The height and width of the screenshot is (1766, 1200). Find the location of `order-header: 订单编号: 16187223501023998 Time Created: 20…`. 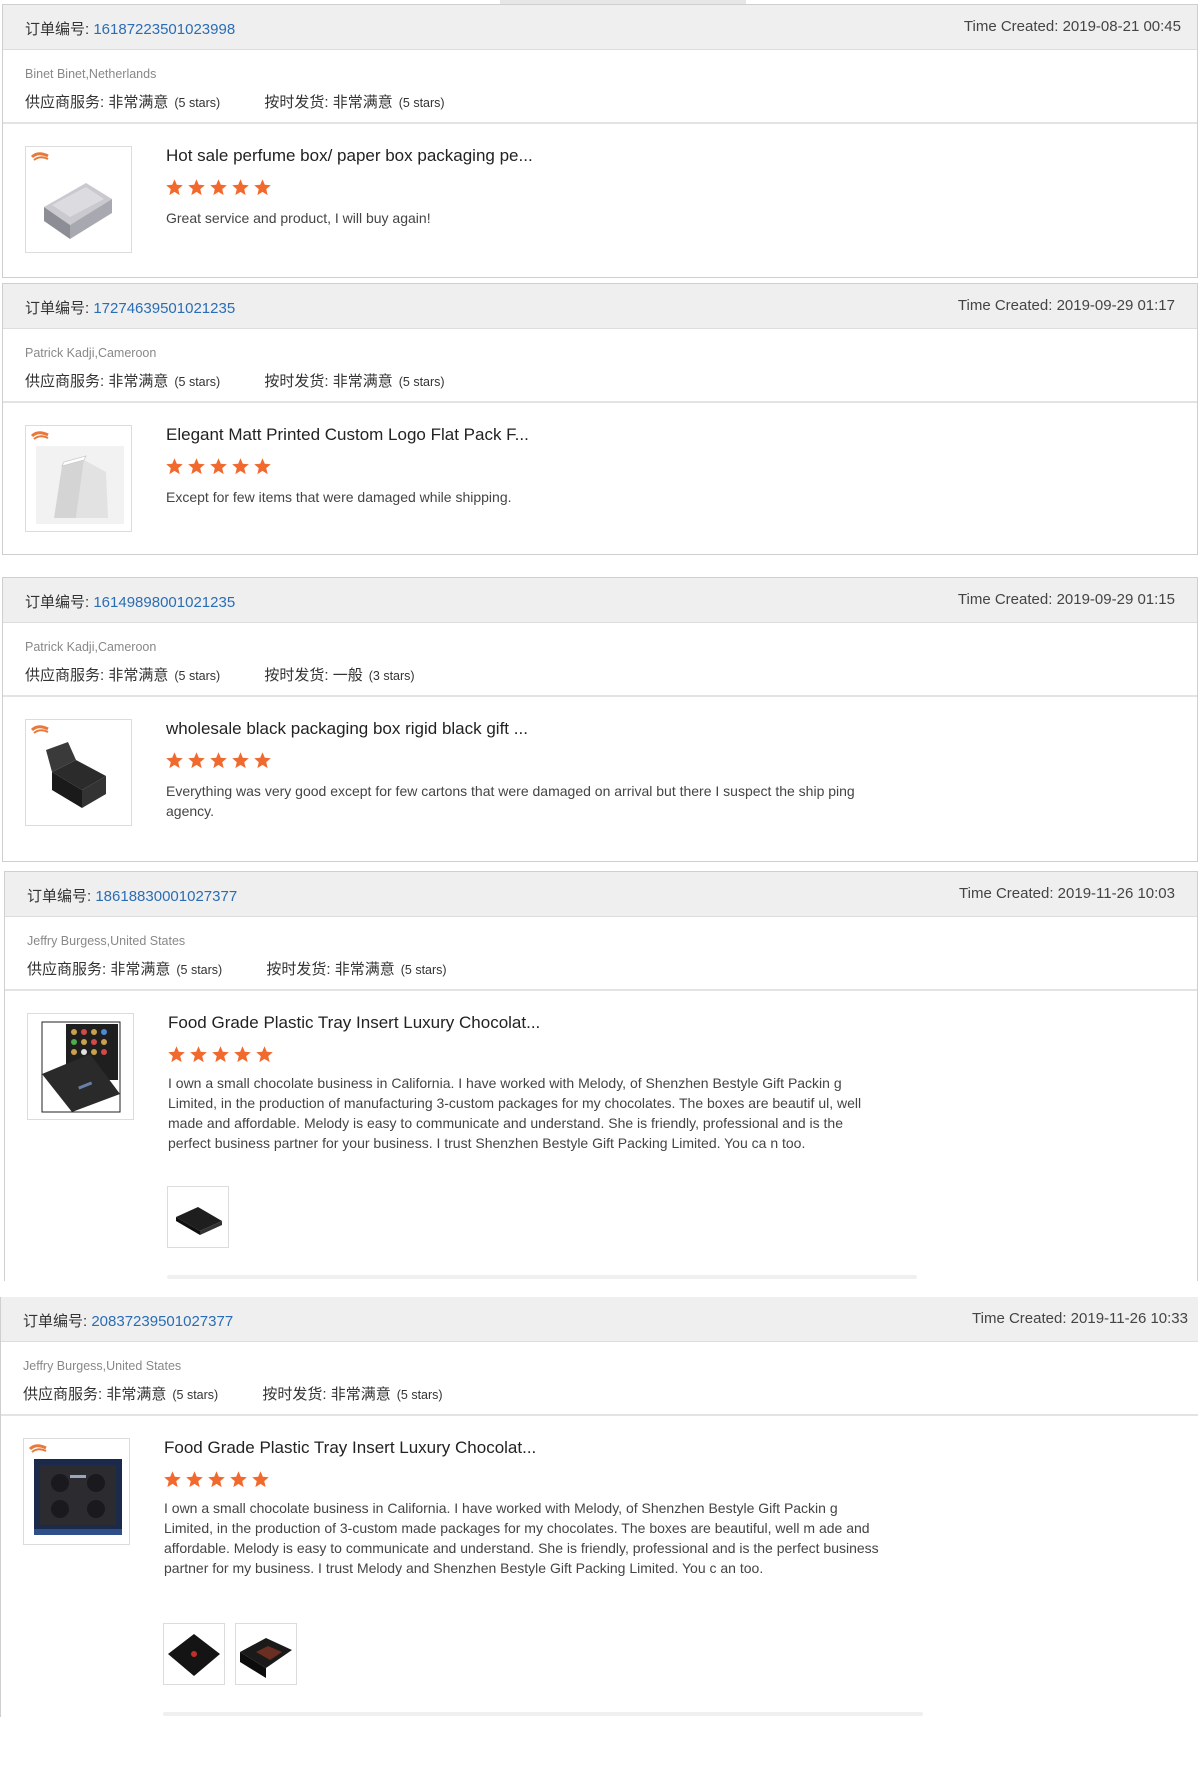

order-header: 订单编号: 16187223501023998 Time Created: 20… is located at coordinates (600, 27).